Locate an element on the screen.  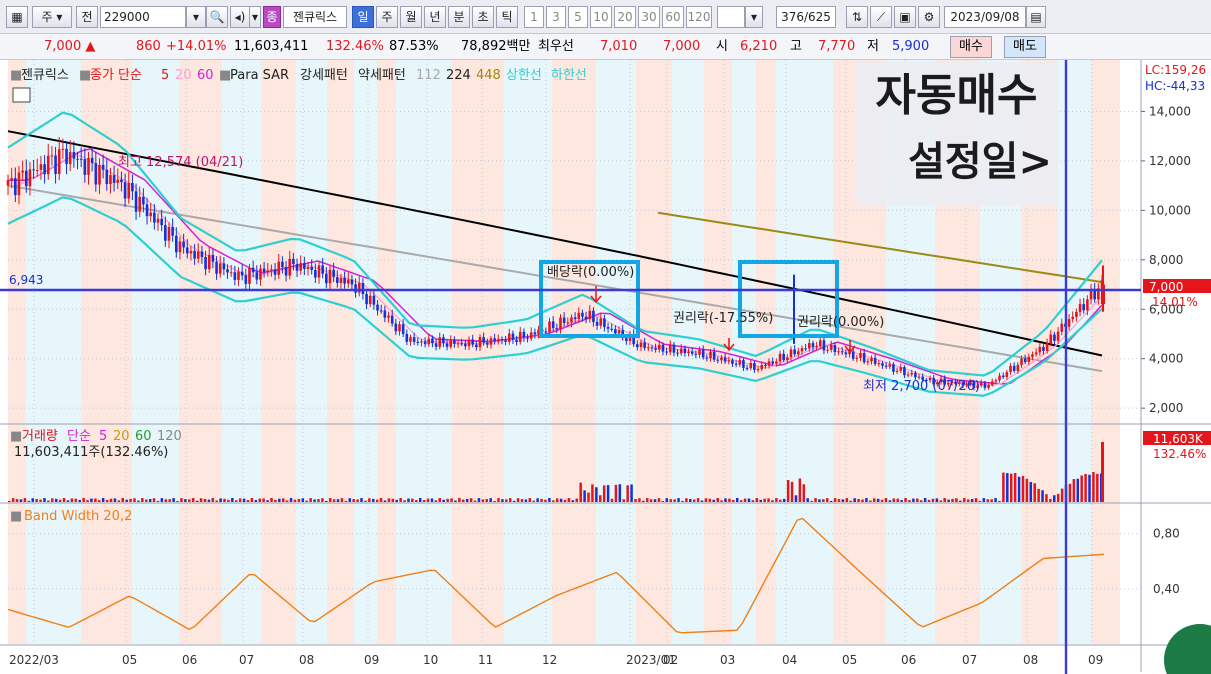
x-tick-label: 04 is located at coordinates (789, 660).